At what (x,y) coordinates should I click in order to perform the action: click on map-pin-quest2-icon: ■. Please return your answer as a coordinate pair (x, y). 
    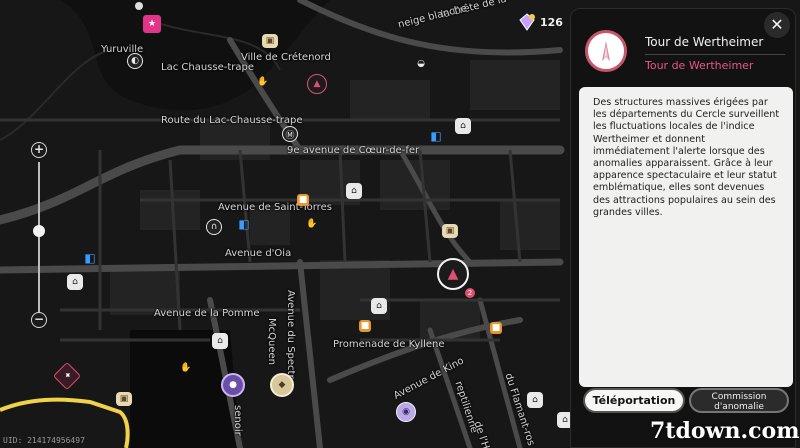
    Looking at the image, I should click on (365, 326).